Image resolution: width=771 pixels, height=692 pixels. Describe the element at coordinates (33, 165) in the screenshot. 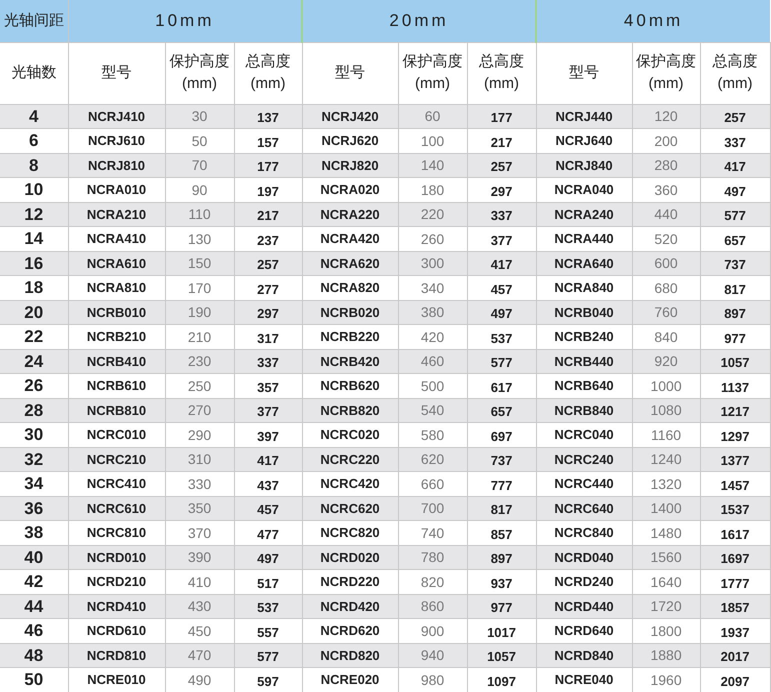

I see `table-cell: 8` at that location.